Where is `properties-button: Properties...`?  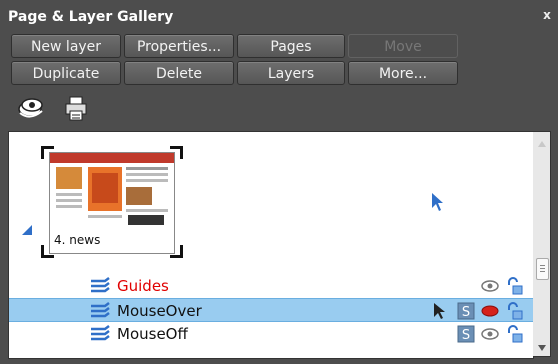
properties-button: Properties... is located at coordinates (179, 46).